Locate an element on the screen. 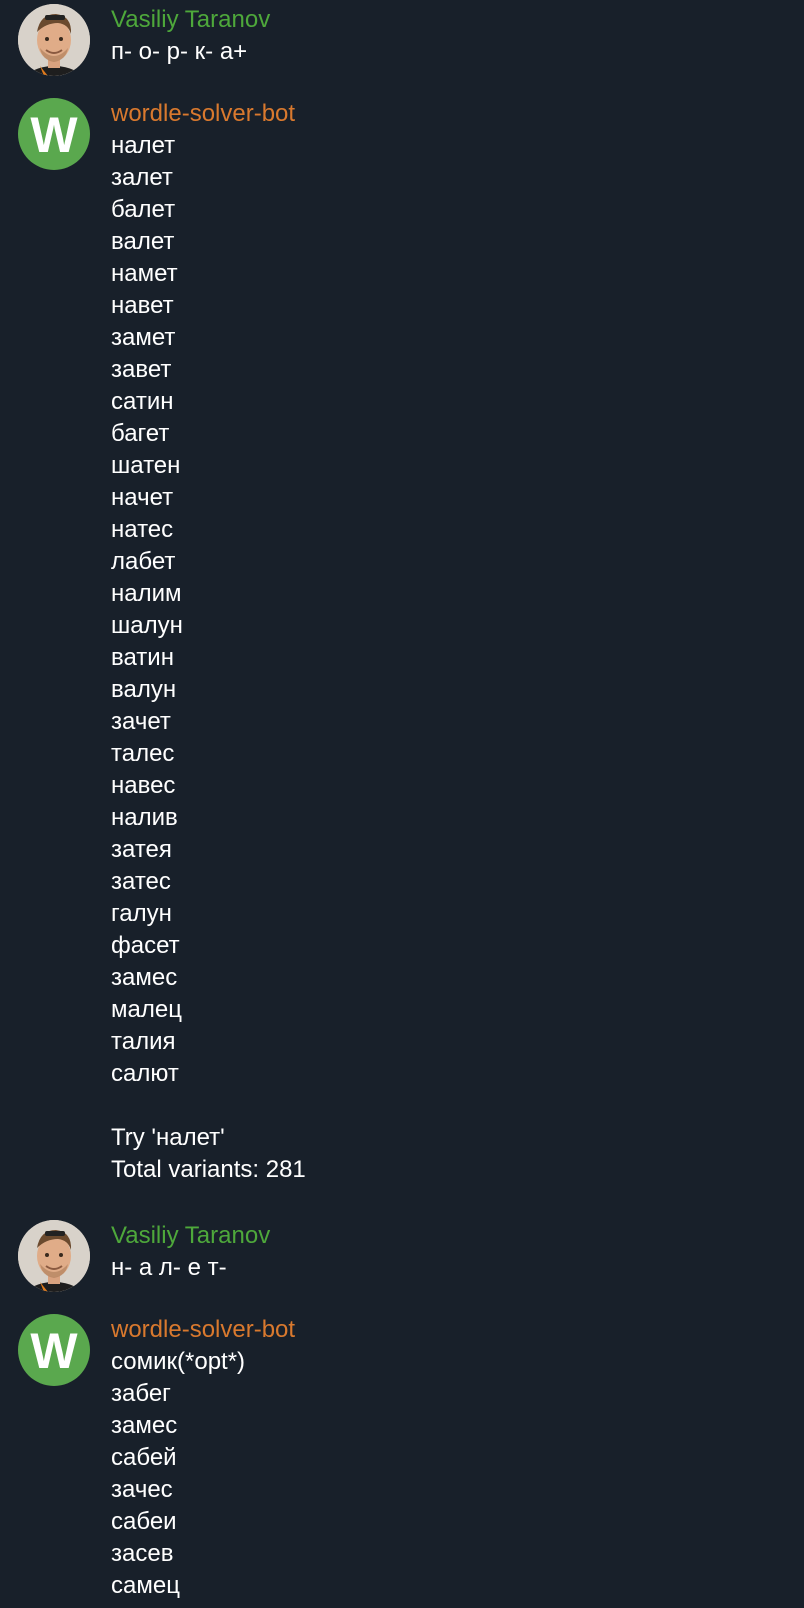 The height and width of the screenshot is (1608, 804). list-item: валет is located at coordinates (143, 241).